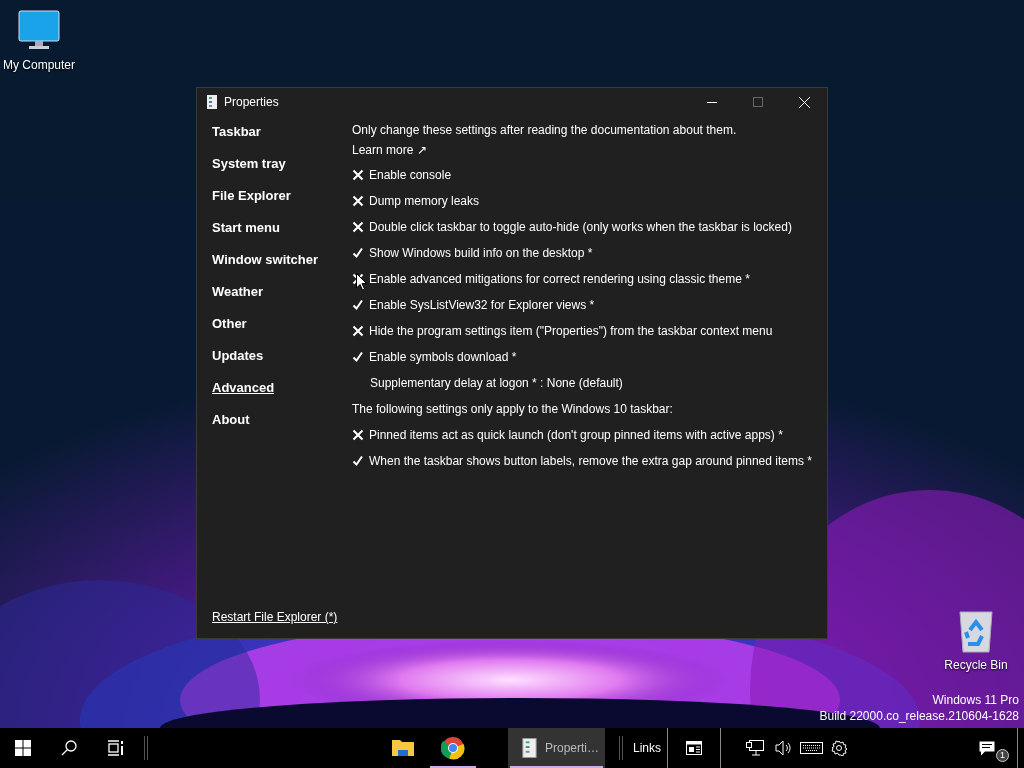  Describe the element at coordinates (804, 102) in the screenshot. I see `close-icon` at that location.